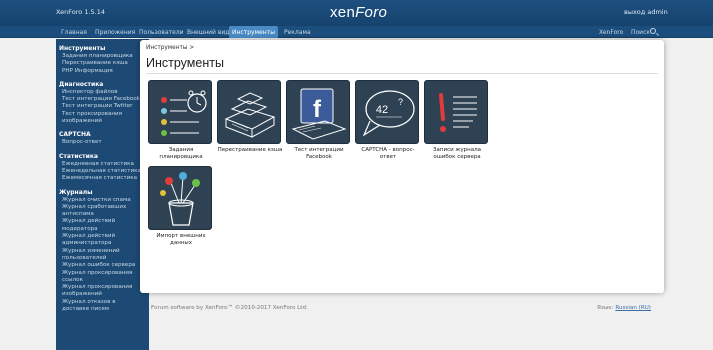 Image resolution: width=713 pixels, height=350 pixels. Describe the element at coordinates (250, 150) in the screenshot. I see `tile-label-rebuild-cache: Перестраивание кэша` at that location.